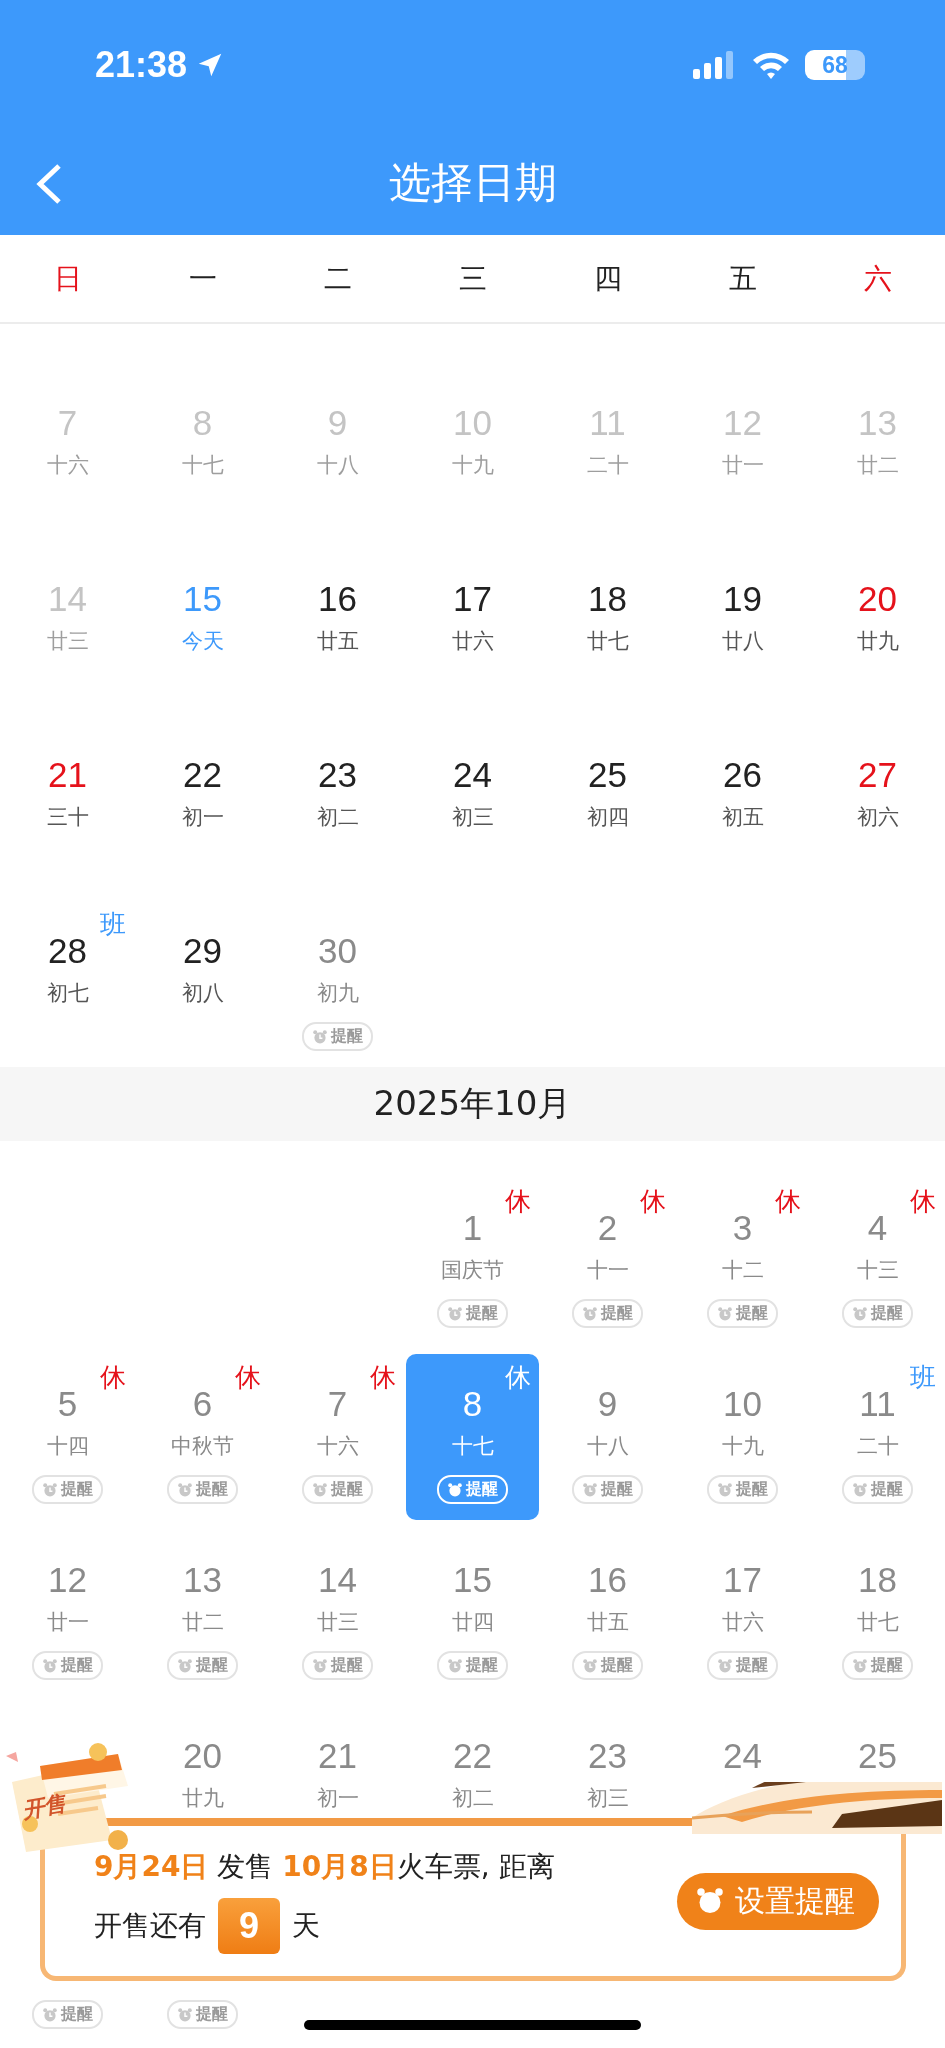 This screenshot has width=945, height=2048. What do you see at coordinates (202, 775) in the screenshot?
I see `day-number: 22` at bounding box center [202, 775].